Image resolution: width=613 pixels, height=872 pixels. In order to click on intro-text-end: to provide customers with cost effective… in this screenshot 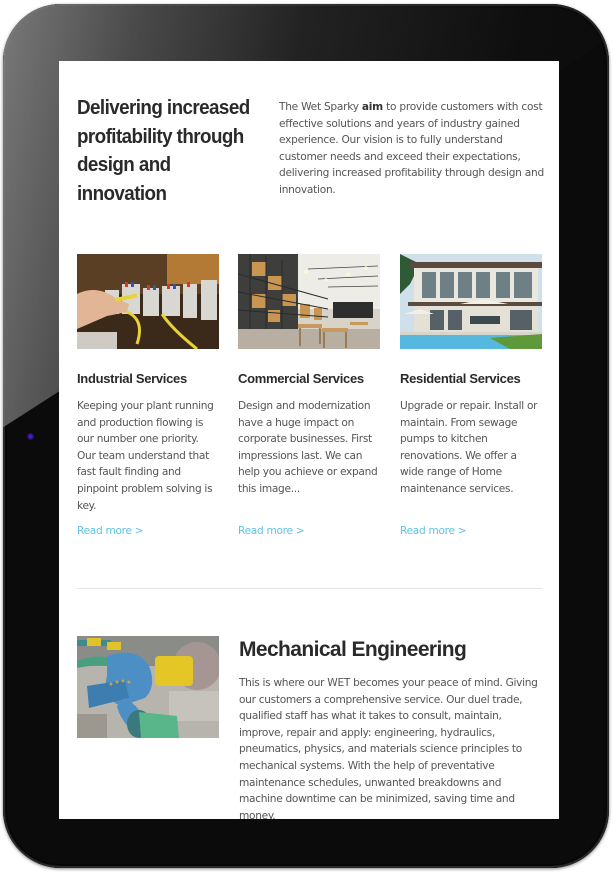, I will do `click(411, 148)`.